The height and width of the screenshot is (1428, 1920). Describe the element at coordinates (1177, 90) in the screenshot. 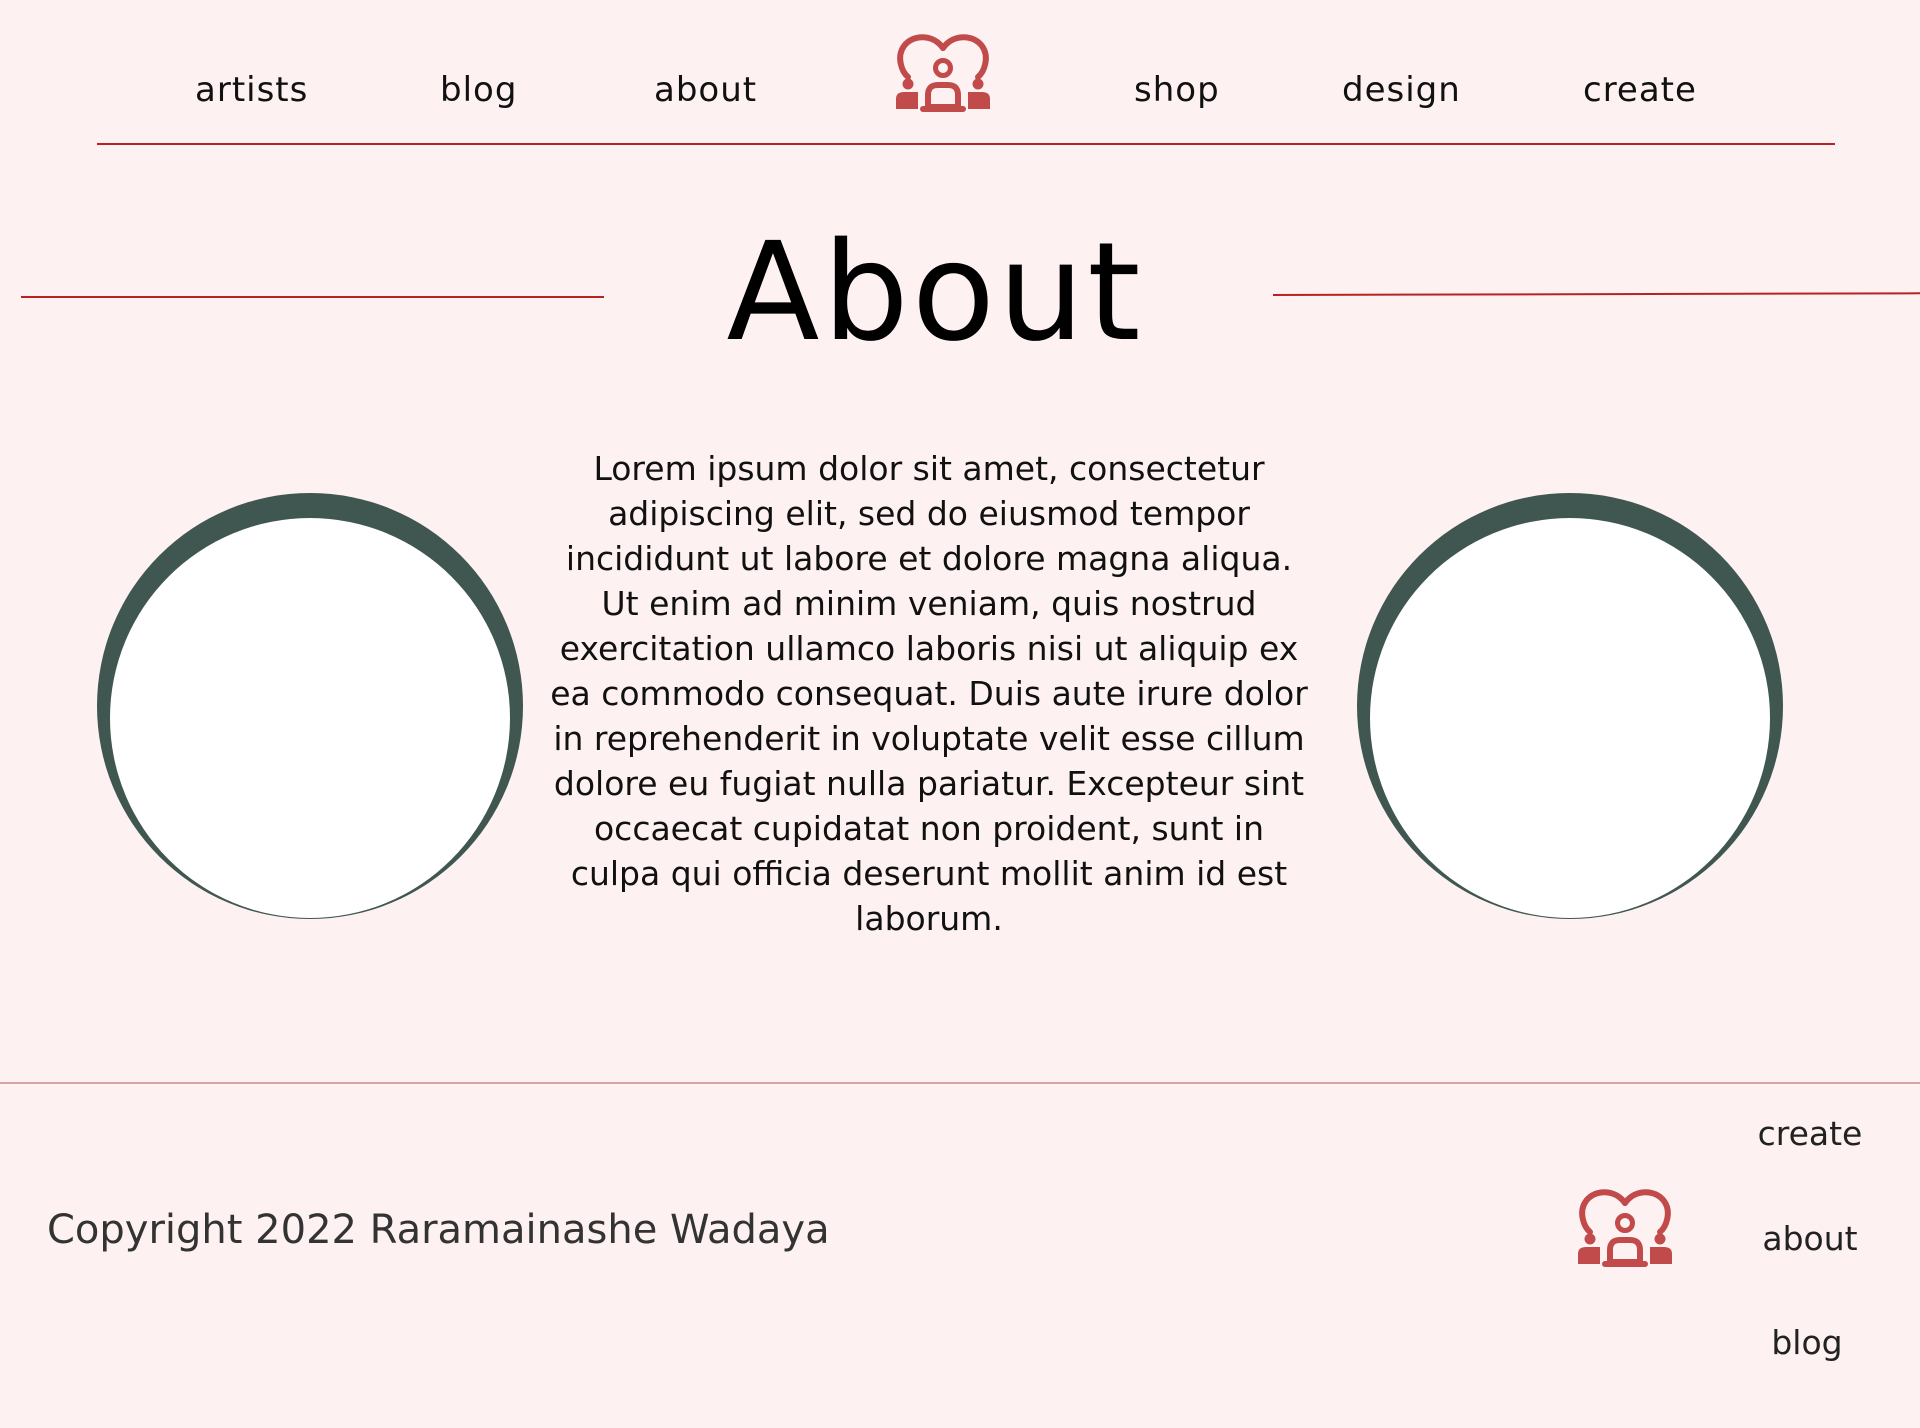

I see `nav-link-shop: shop` at that location.